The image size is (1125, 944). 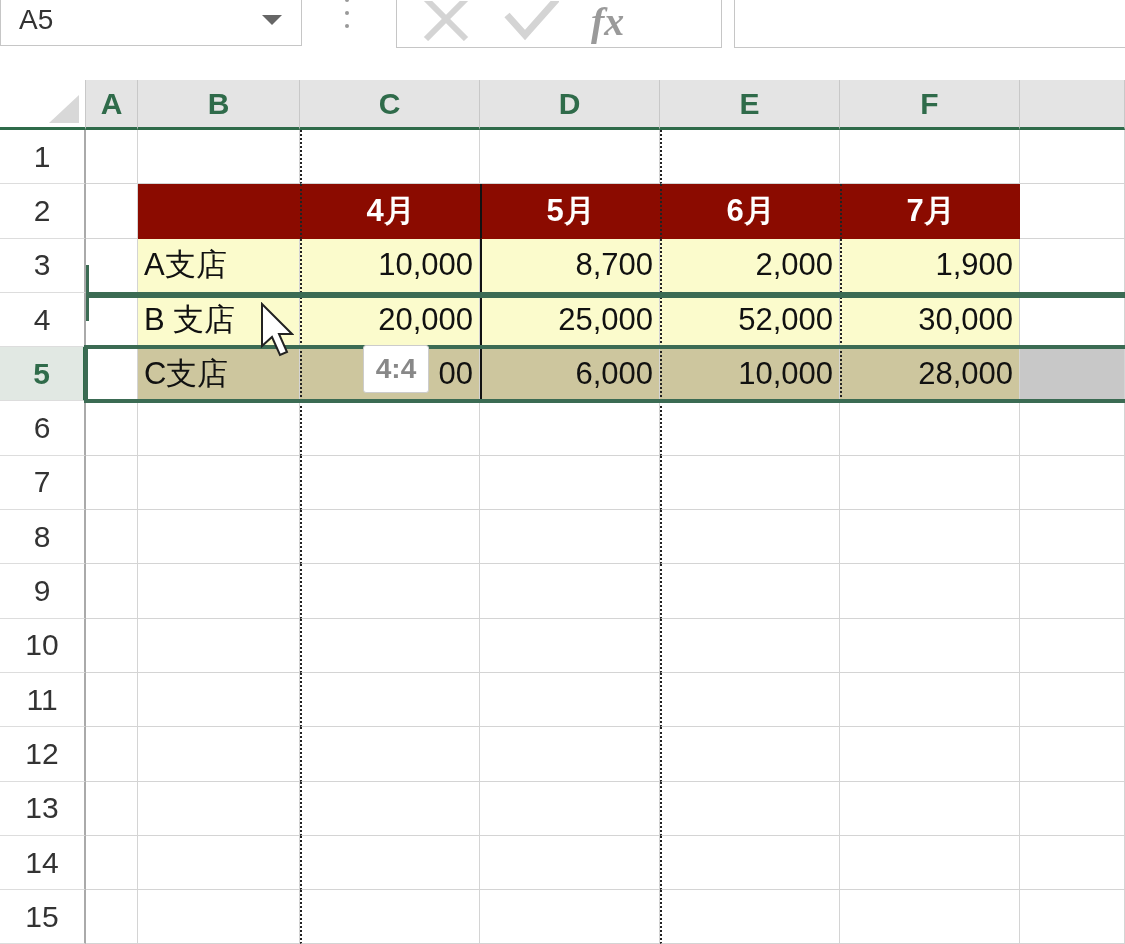 What do you see at coordinates (43, 863) in the screenshot?
I see `row-header: 14` at bounding box center [43, 863].